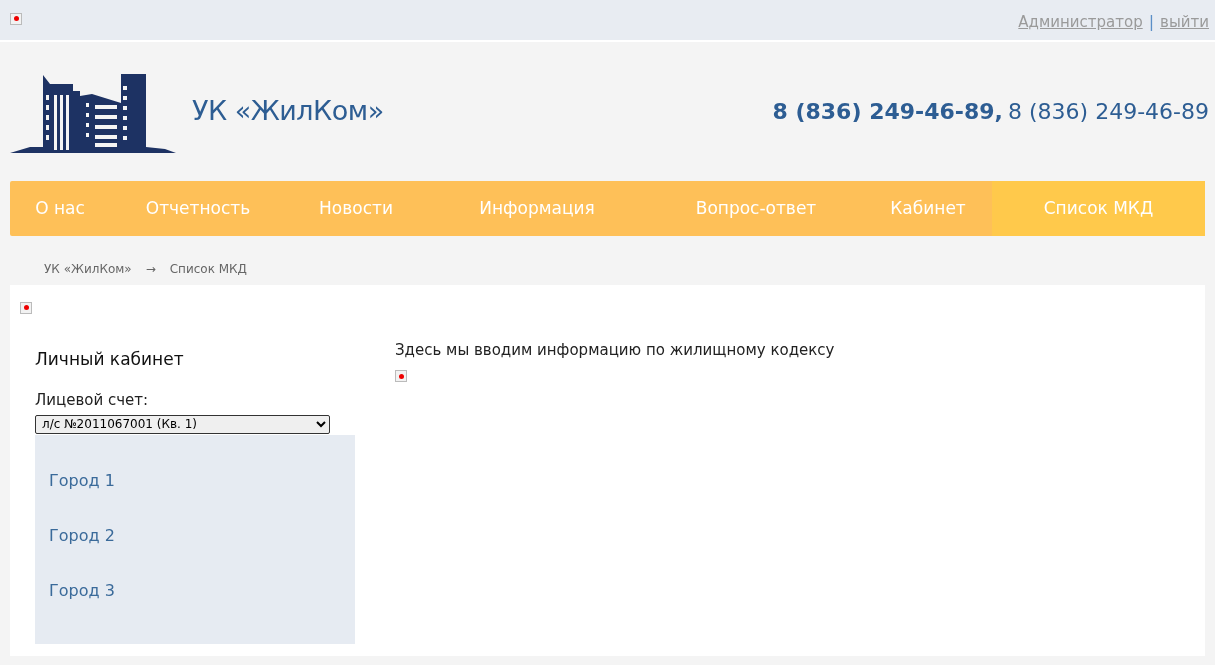 This screenshot has height=665, width=1215. Describe the element at coordinates (208, 269) in the screenshot. I see `breadcrumb-item: Список МКД` at that location.